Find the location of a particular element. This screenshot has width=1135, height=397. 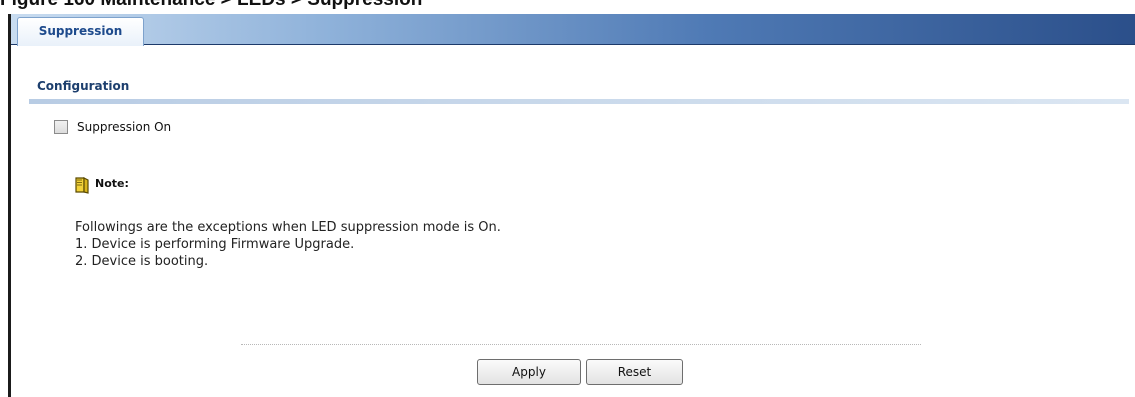

footer-divider is located at coordinates (581, 344).